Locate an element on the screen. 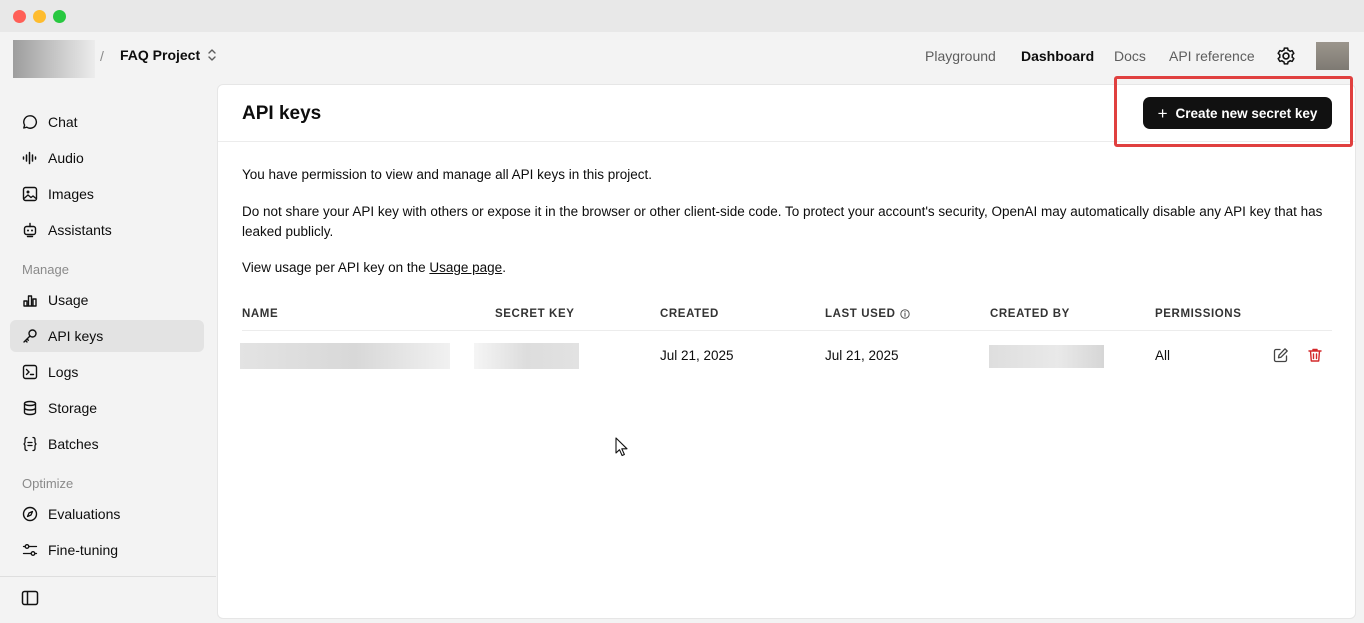 The width and height of the screenshot is (1364, 623). organization-logo is located at coordinates (54, 59).